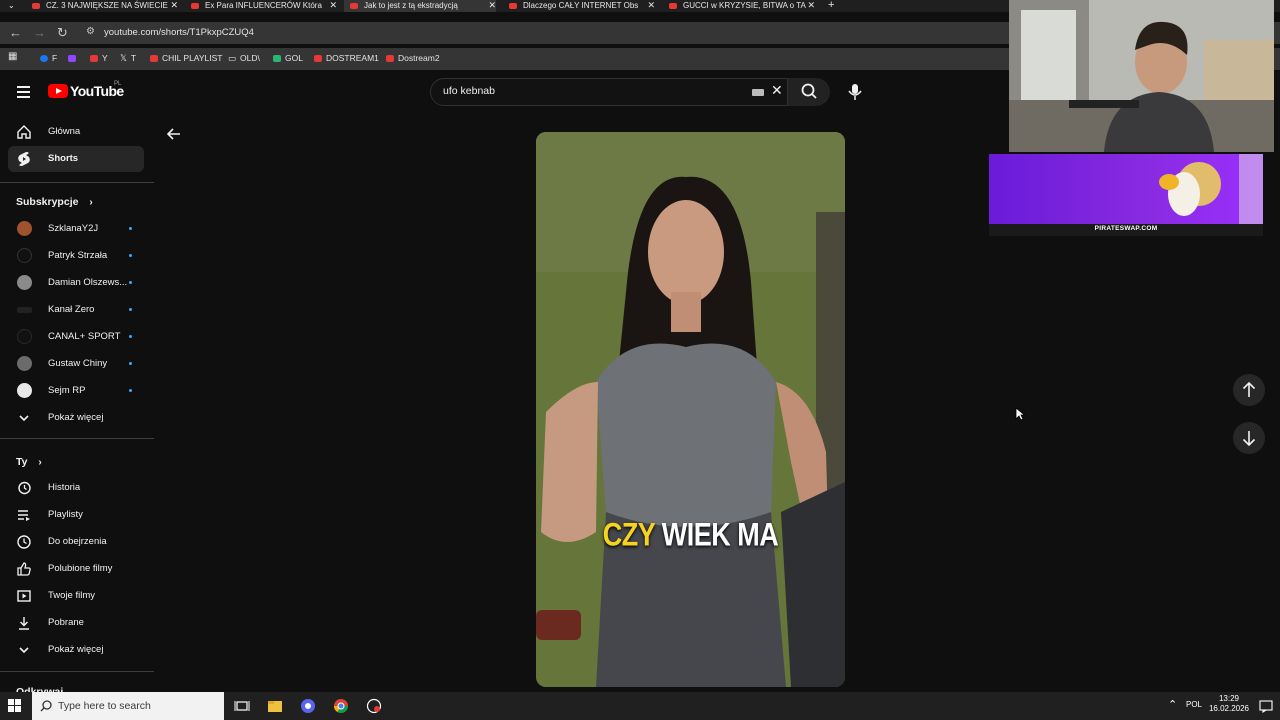  Describe the element at coordinates (99, 58) in the screenshot. I see `bookmark-y: Y` at that location.